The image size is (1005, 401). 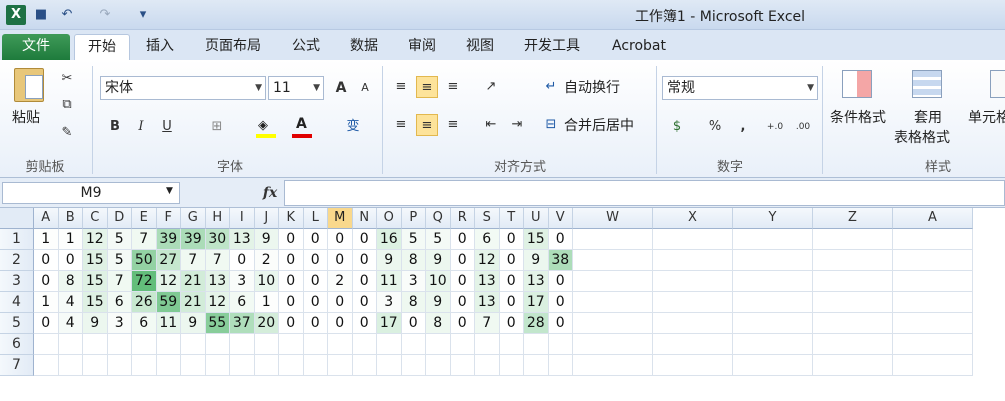 I want to click on cell-i7, so click(x=242, y=365).